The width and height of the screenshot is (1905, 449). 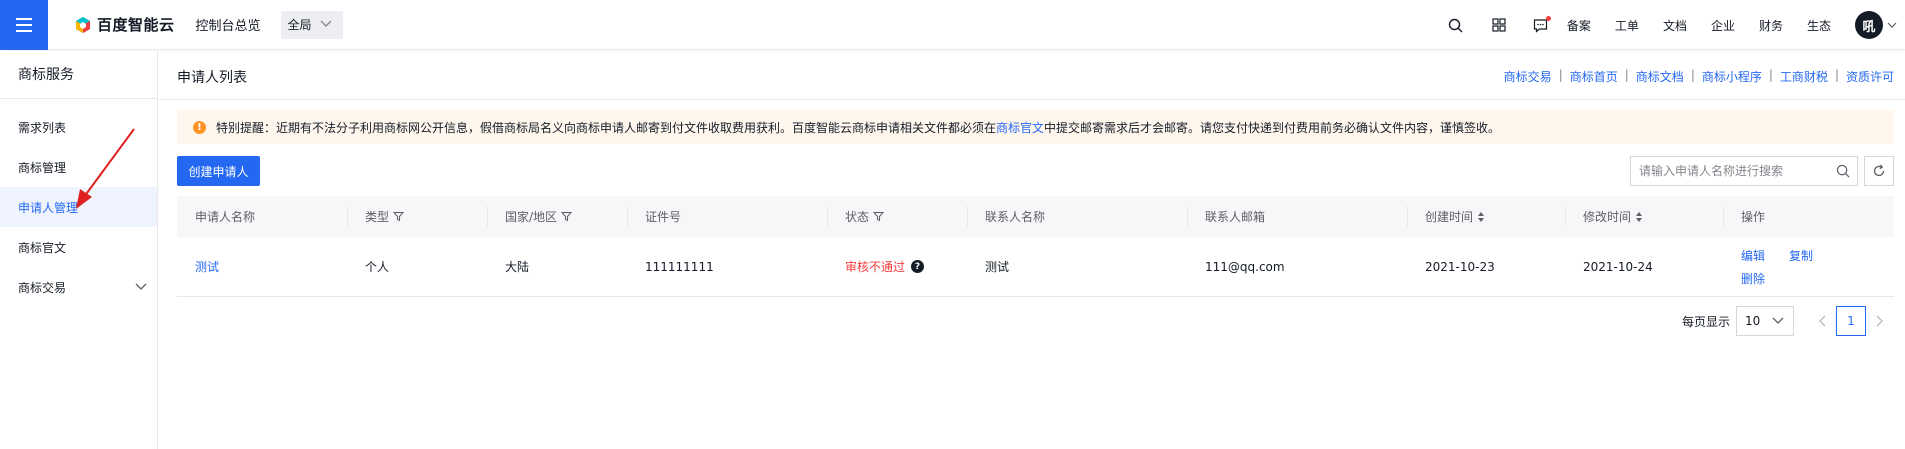 I want to click on sidebar-item-label: 商标交易, so click(x=42, y=287).